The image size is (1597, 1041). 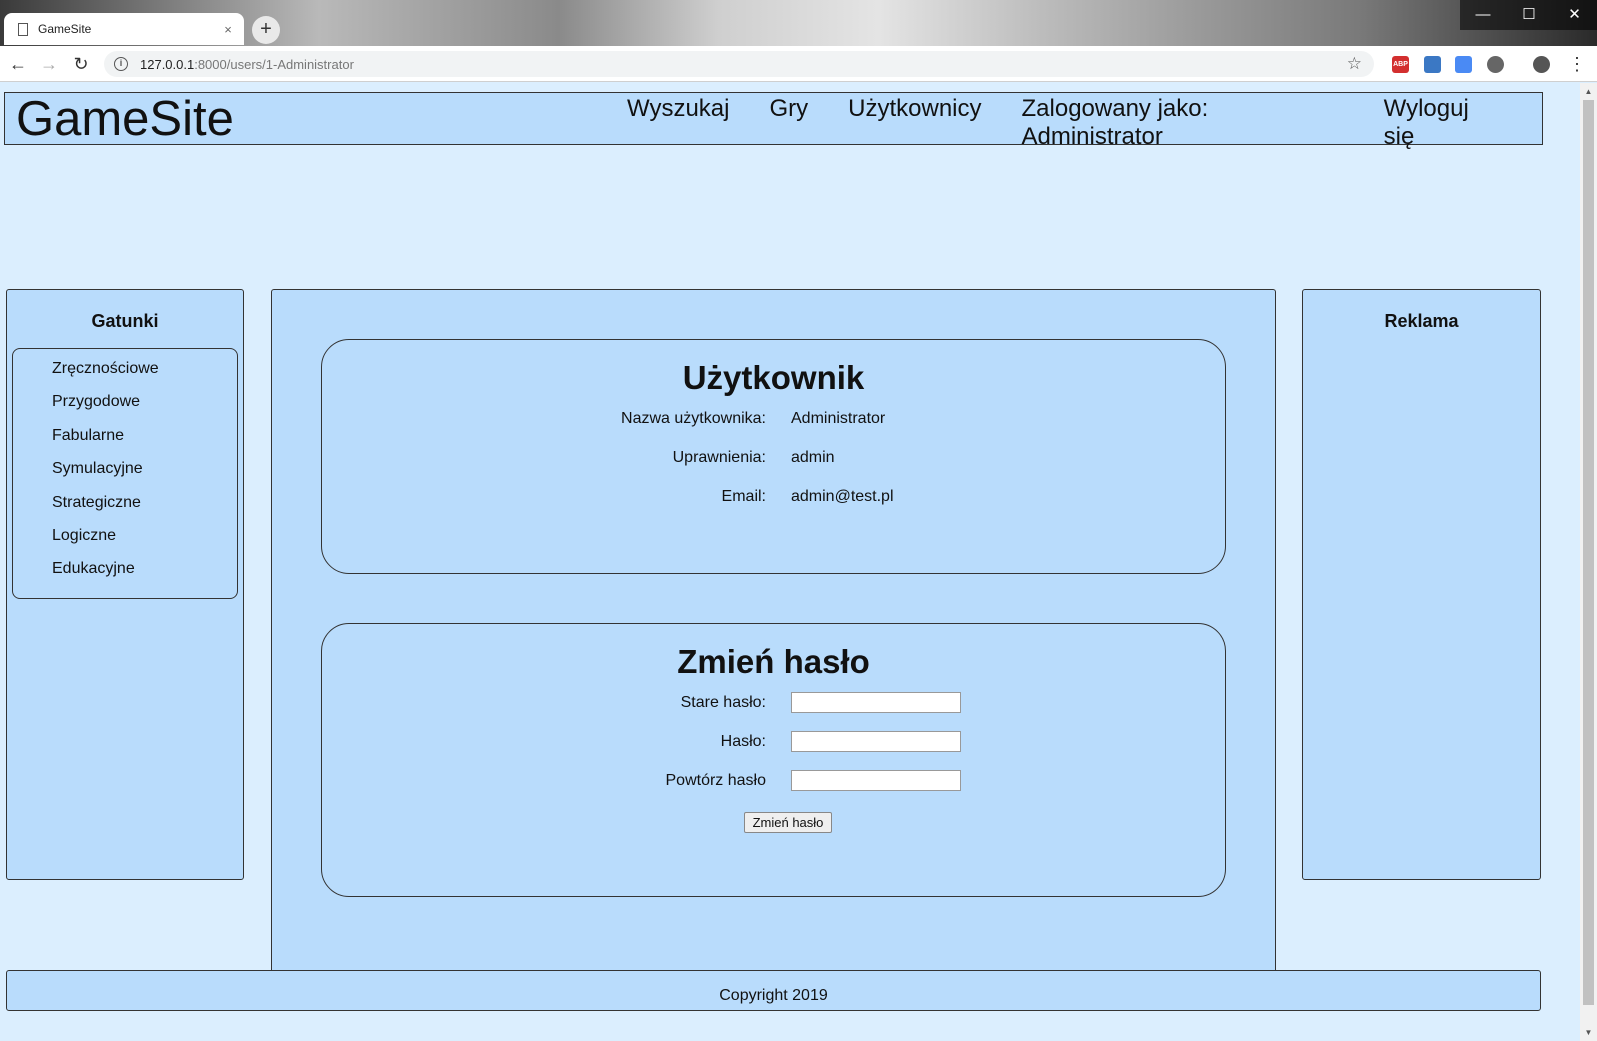 I want to click on translate-extension-icon, so click(x=1463, y=64).